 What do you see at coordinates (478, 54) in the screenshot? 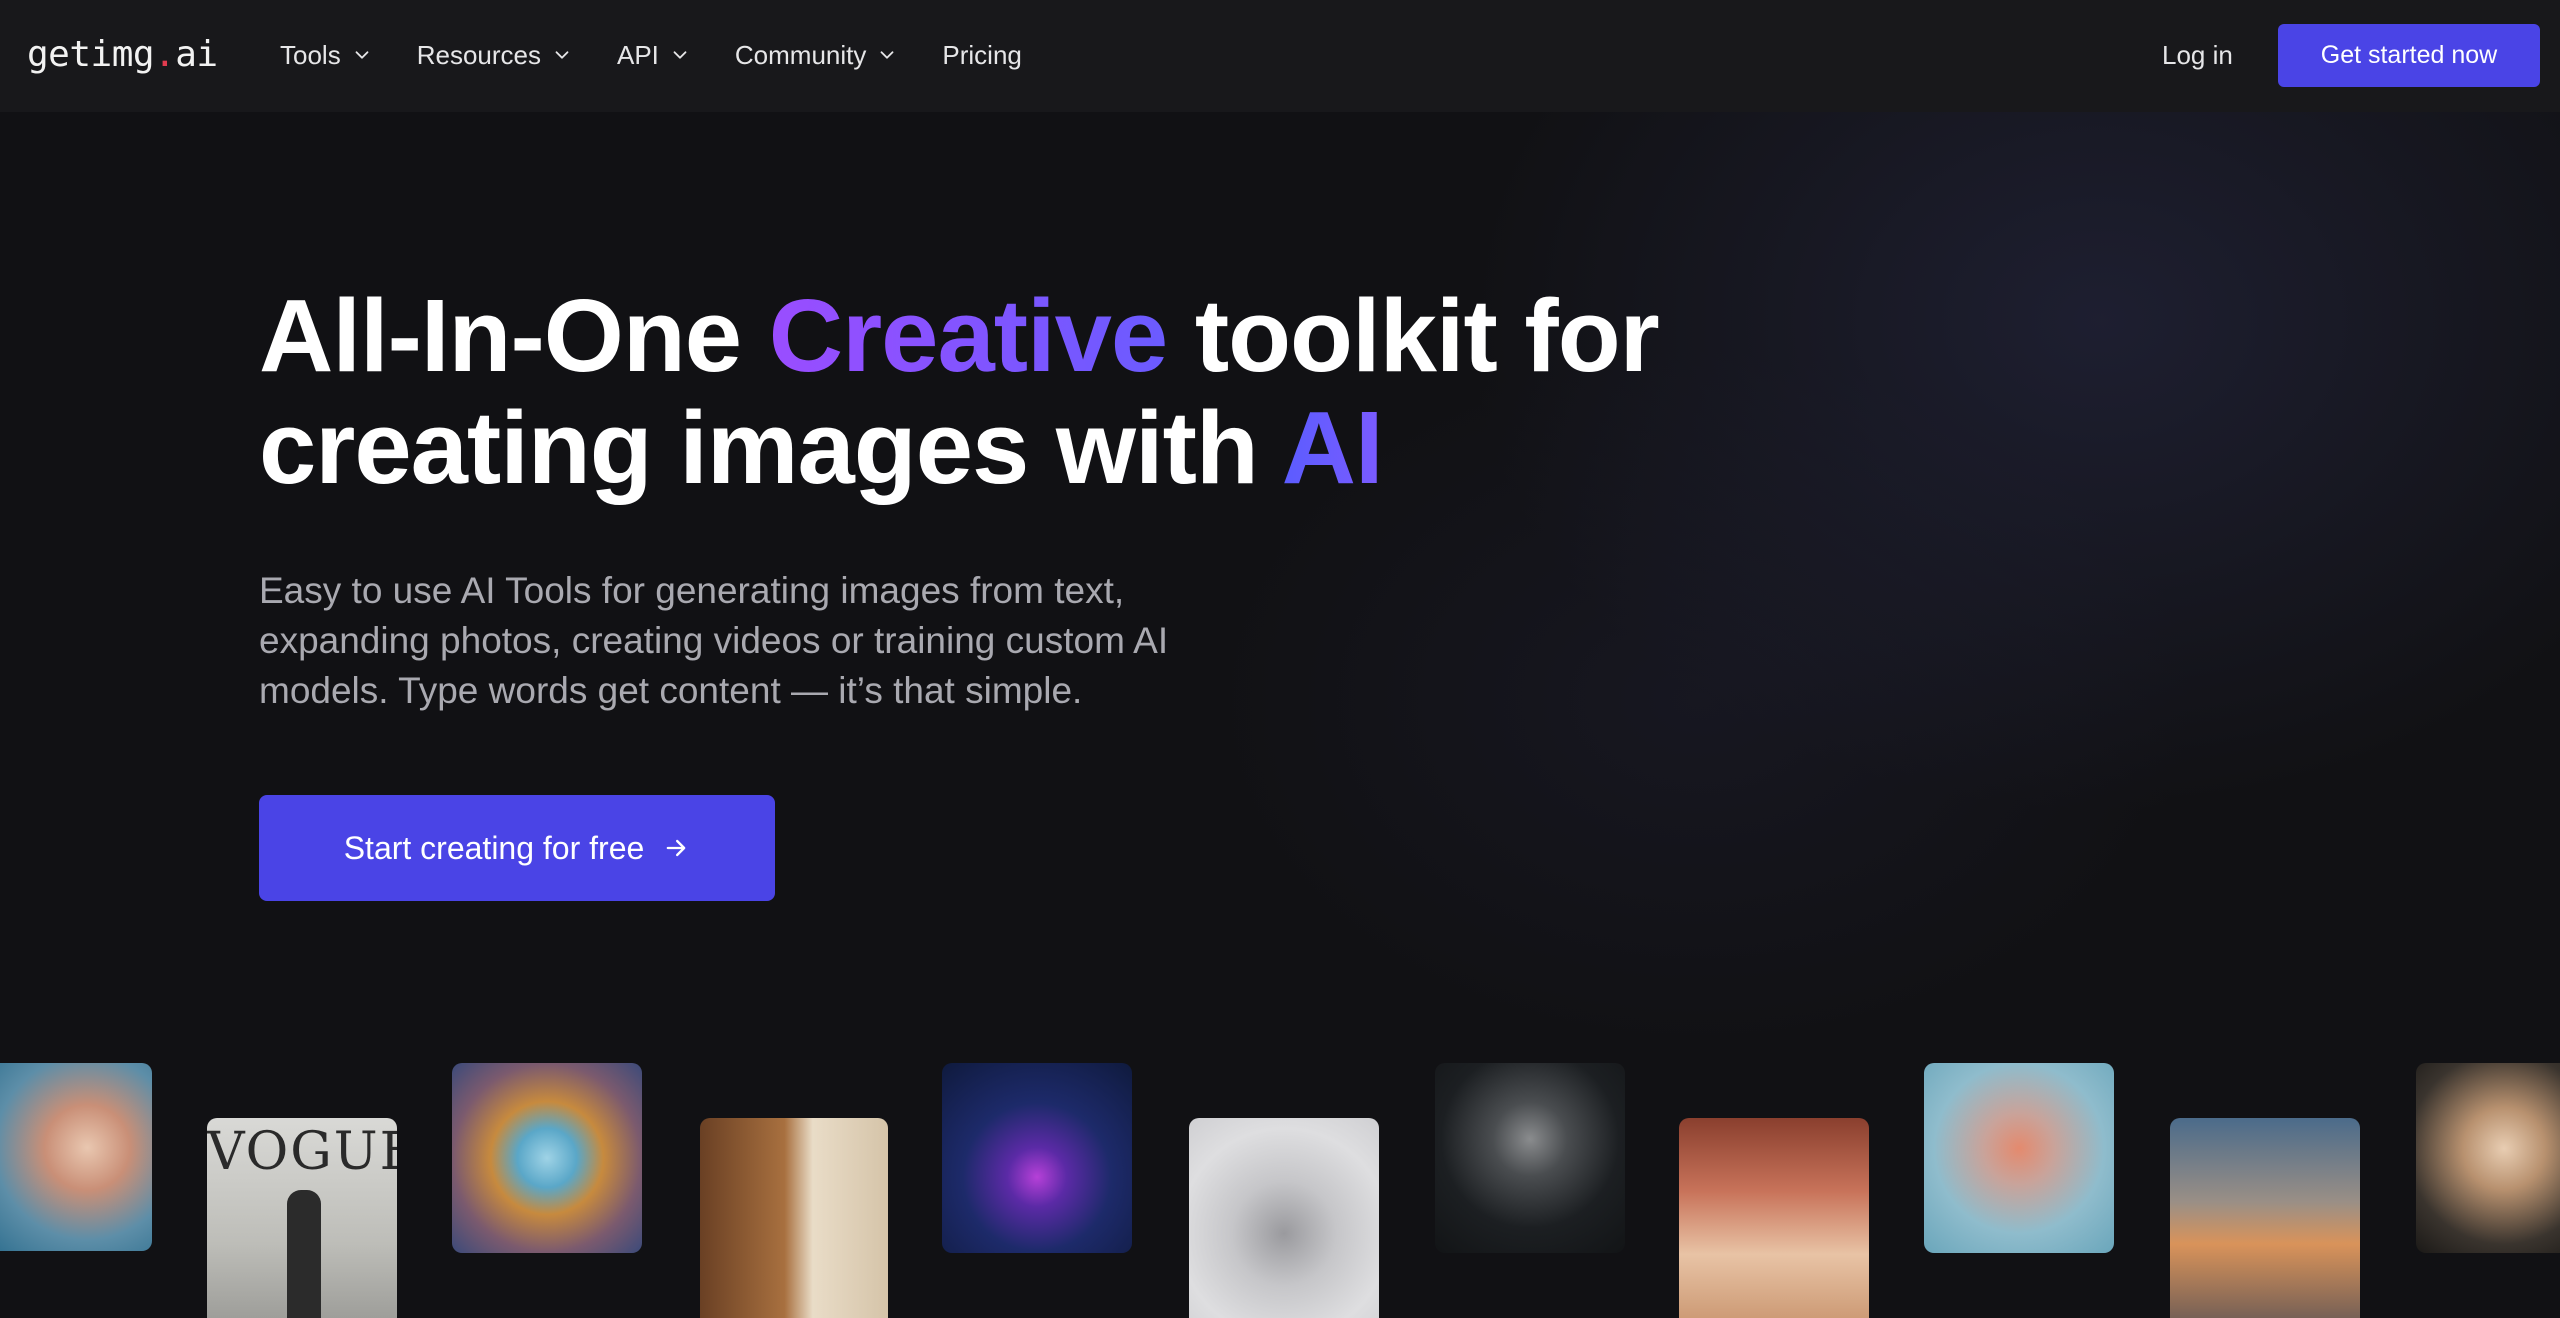
I see `nav-item-label: Resources` at bounding box center [478, 54].